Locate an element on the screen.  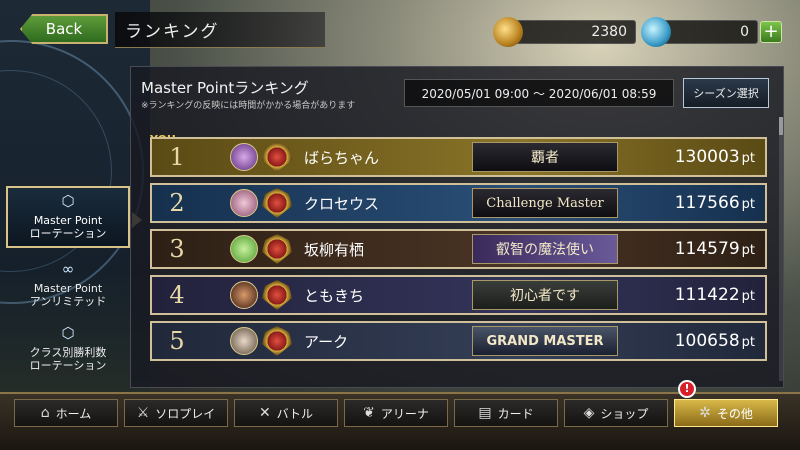
home-icon: ⌂ is located at coordinates (45, 413).